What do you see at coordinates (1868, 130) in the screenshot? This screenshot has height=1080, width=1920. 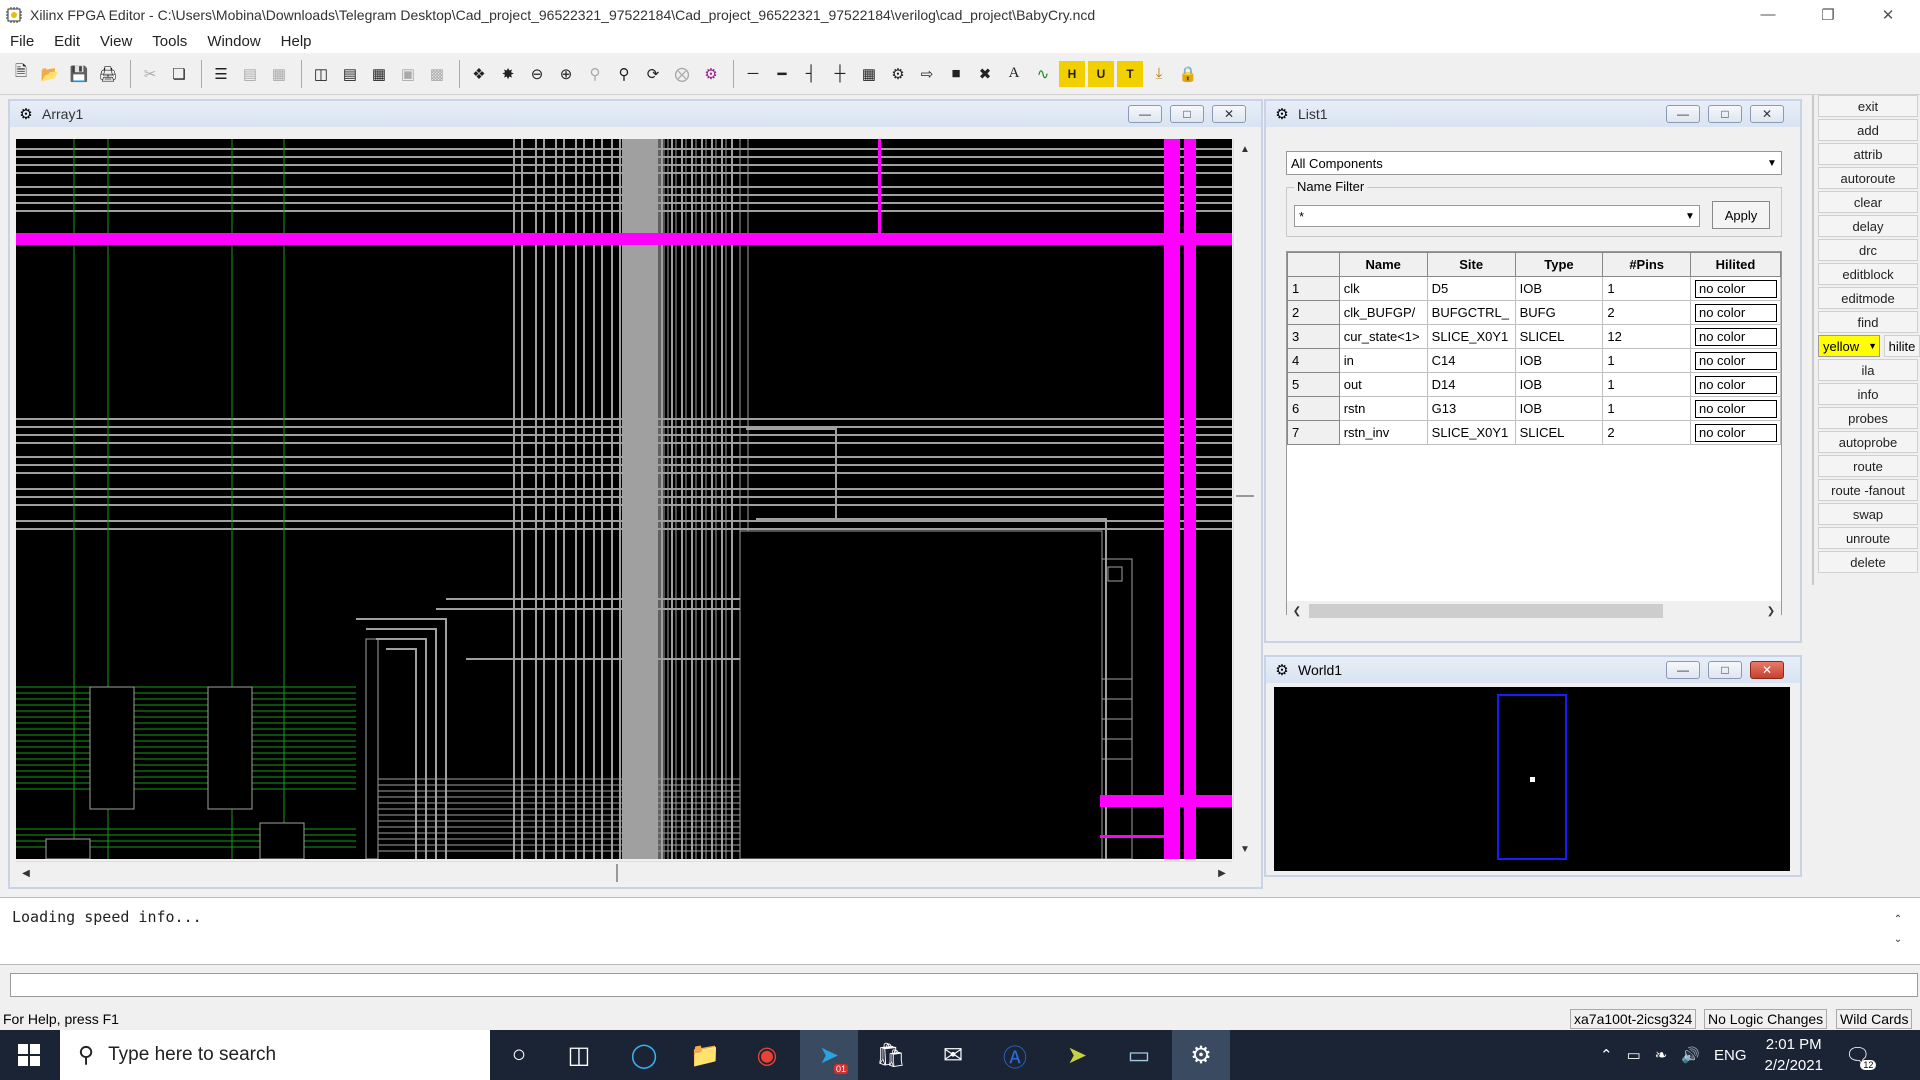 I see `add-button: add` at bounding box center [1868, 130].